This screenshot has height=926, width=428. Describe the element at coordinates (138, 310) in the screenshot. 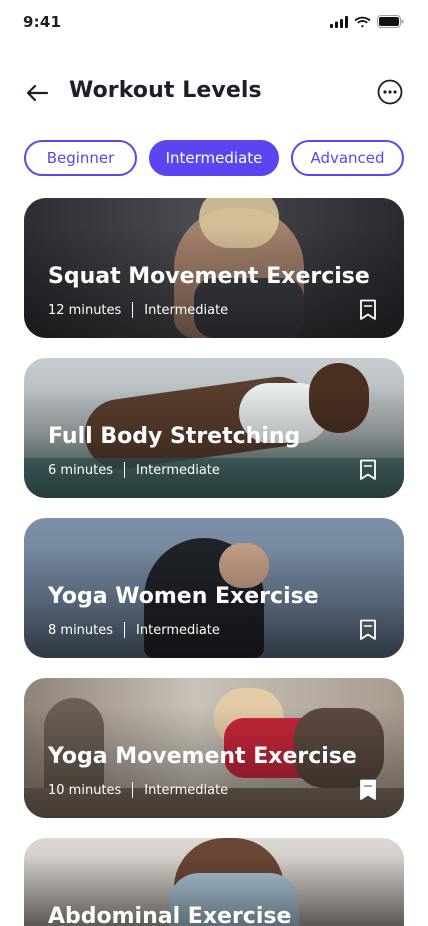

I see `workout-meta: 12 minutes Intermediate` at that location.